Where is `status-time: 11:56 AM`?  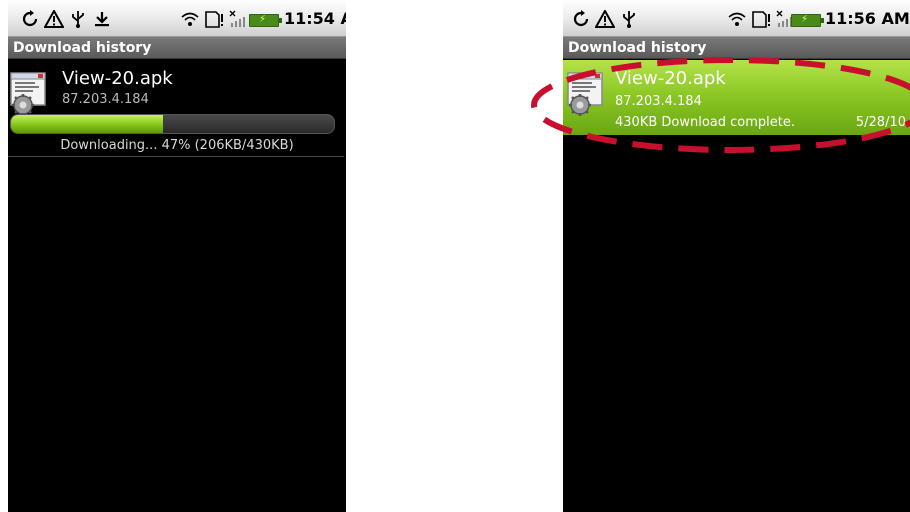
status-time: 11:56 AM is located at coordinates (867, 18).